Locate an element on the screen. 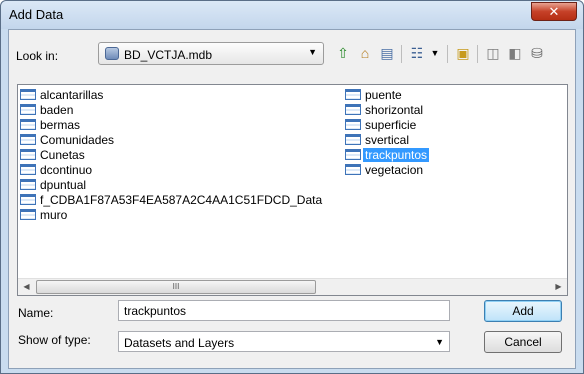 The width and height of the screenshot is (584, 374). name-label: Name: is located at coordinates (36, 313).